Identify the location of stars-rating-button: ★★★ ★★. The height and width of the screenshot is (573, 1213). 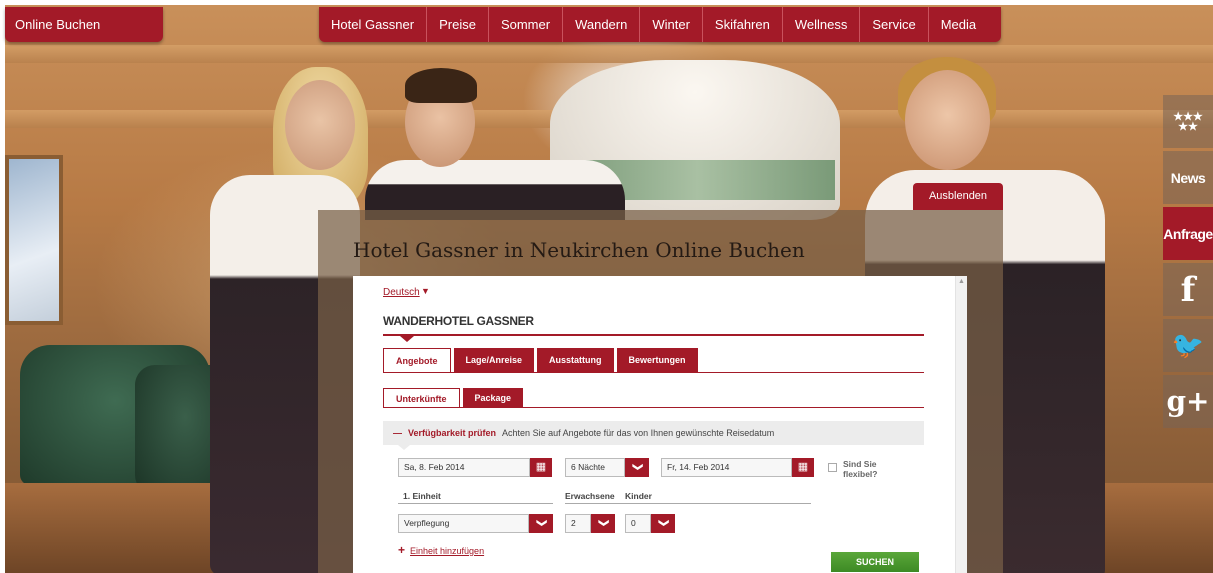
(1188, 121).